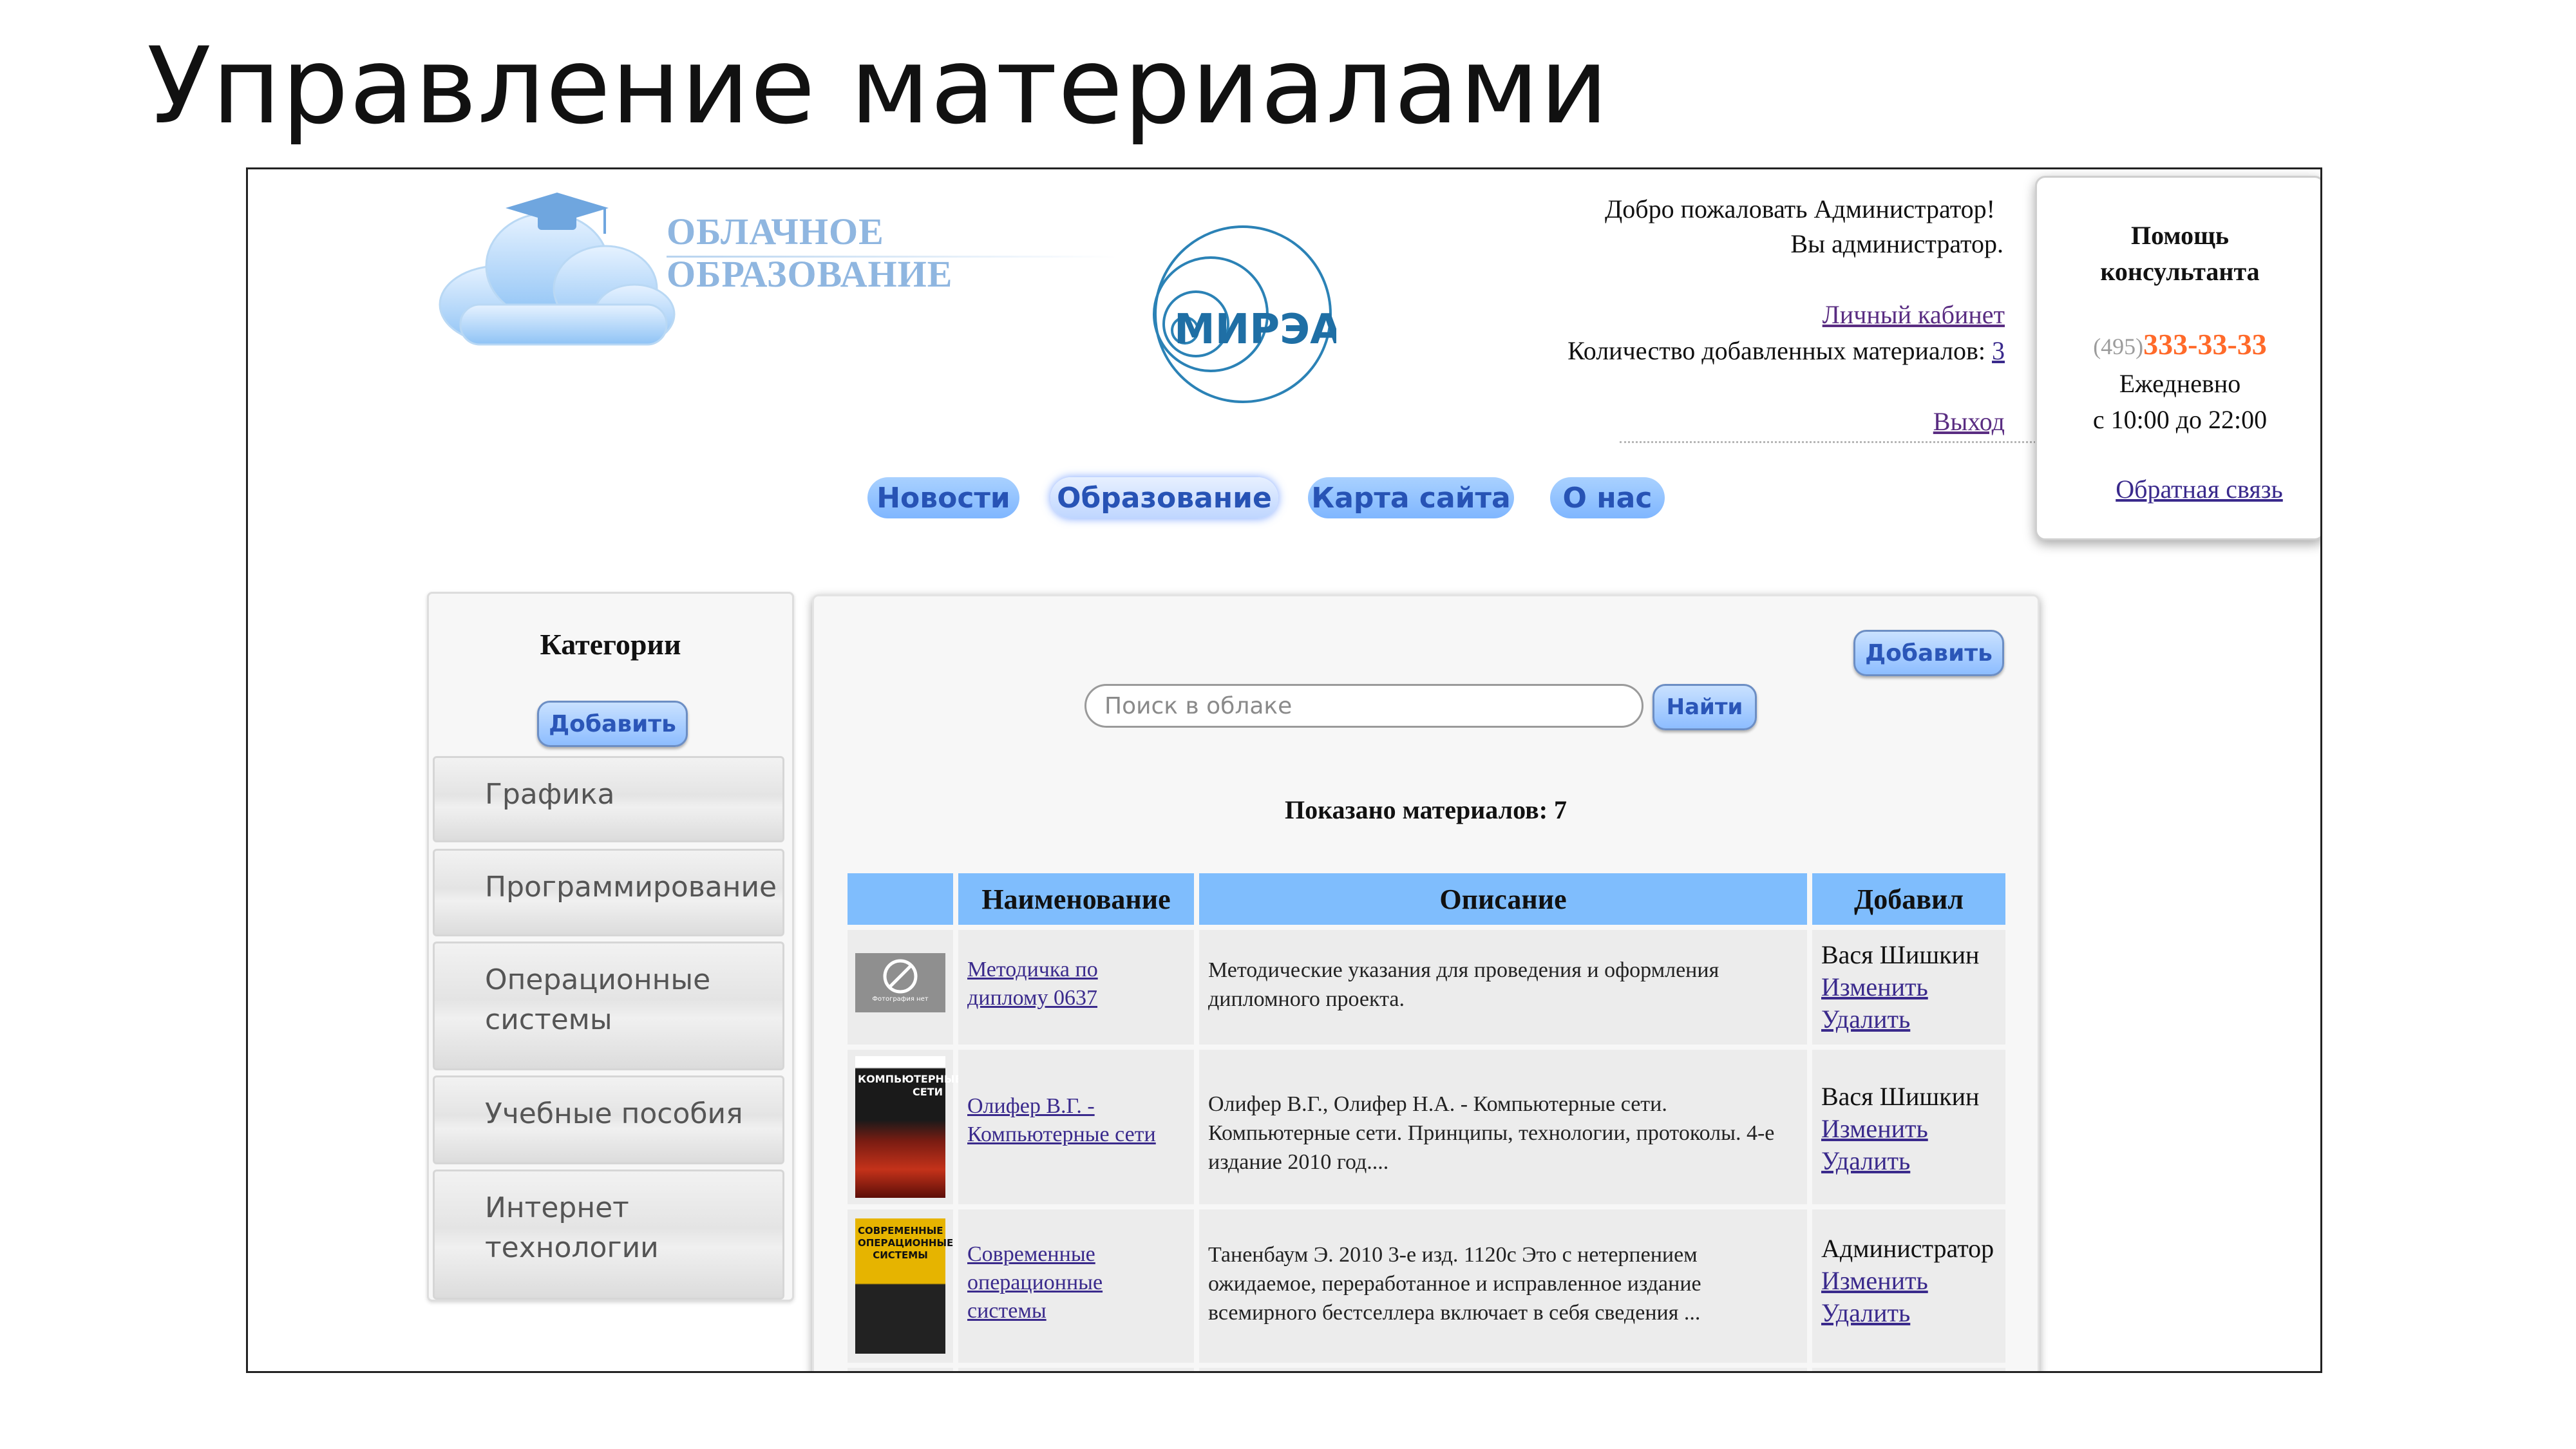 The image size is (2576, 1449). Describe the element at coordinates (1907, 1249) in the screenshot. I see `author-name: Администратор` at that location.